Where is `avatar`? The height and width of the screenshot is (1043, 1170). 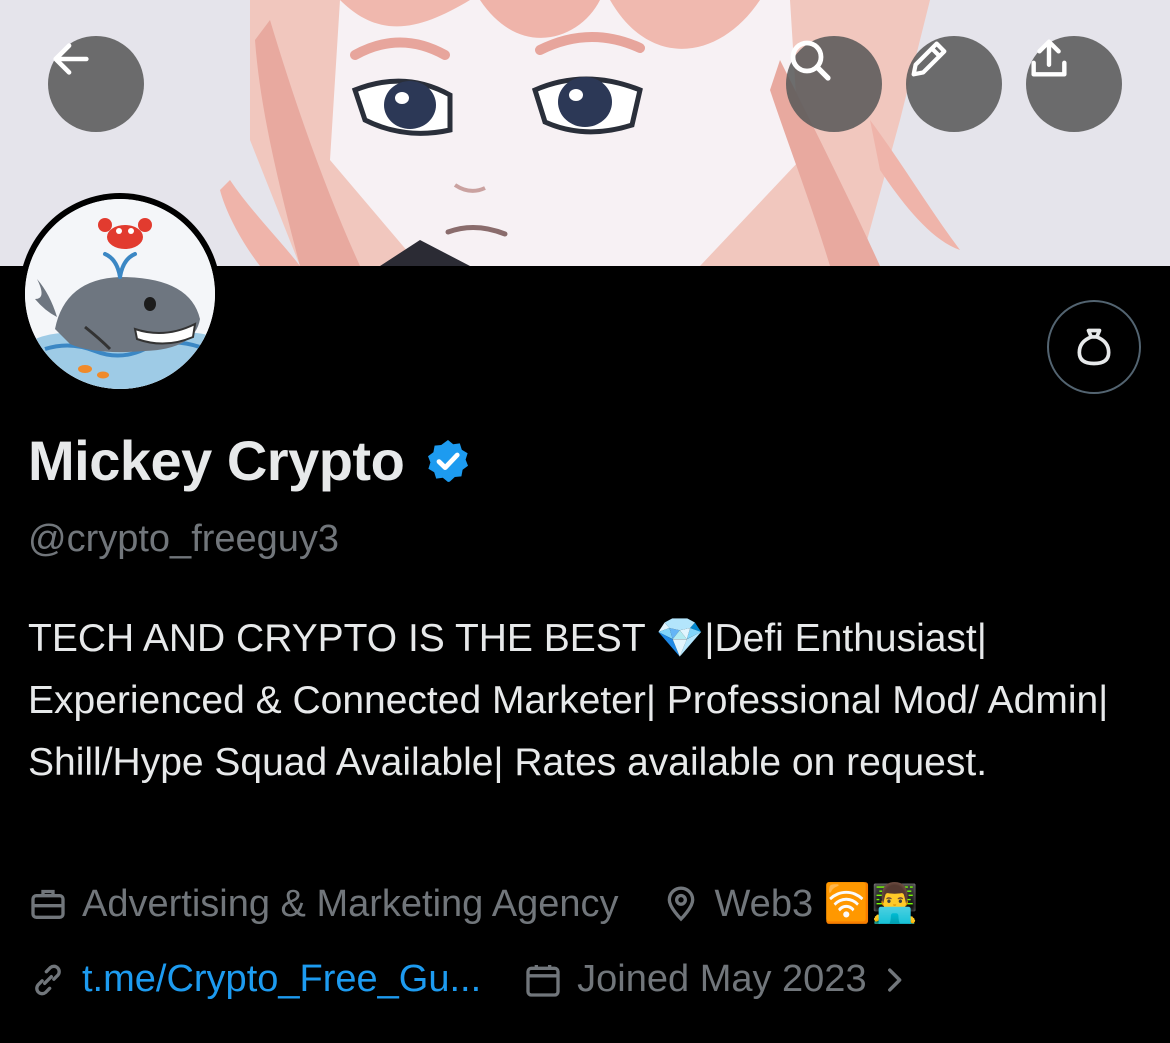
avatar is located at coordinates (120, 294).